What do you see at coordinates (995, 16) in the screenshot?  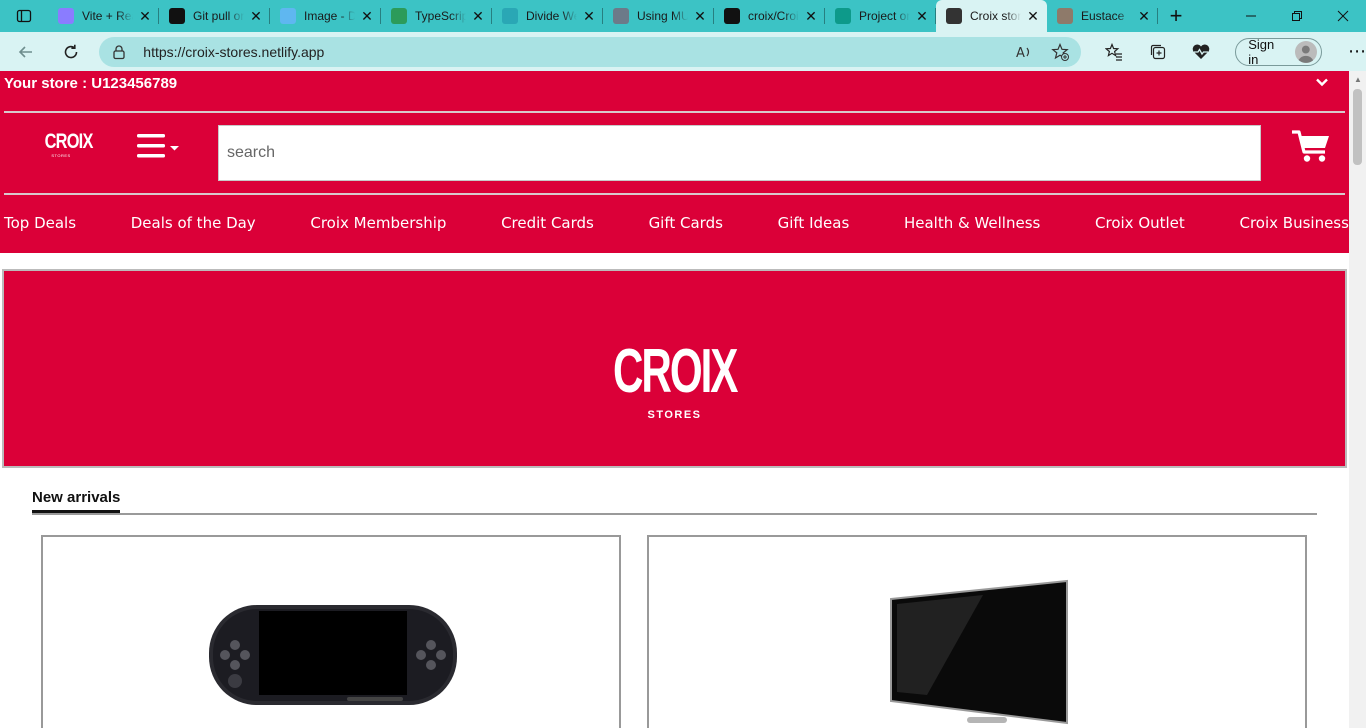 I see `tab-title: Croix stores` at bounding box center [995, 16].